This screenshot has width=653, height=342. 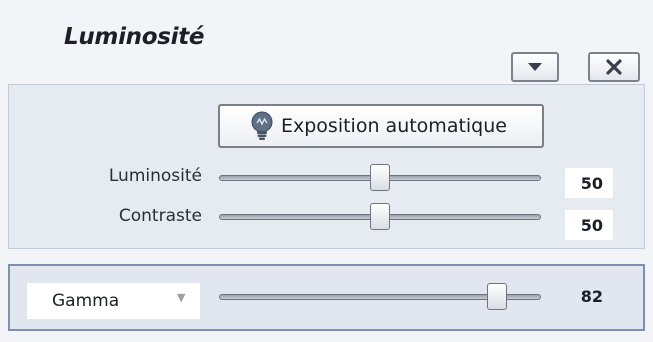 What do you see at coordinates (496, 296) in the screenshot?
I see `gamma-slider-thumb` at bounding box center [496, 296].